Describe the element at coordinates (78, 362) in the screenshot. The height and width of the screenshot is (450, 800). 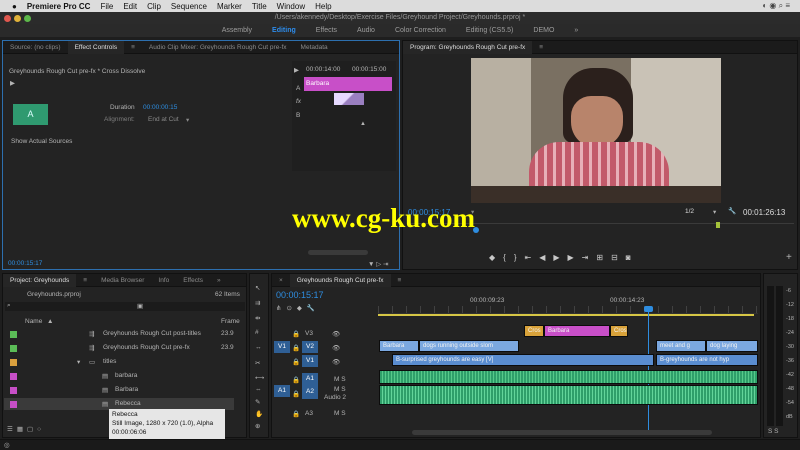
I see `disclosure-triangle-icon: ▾` at that location.